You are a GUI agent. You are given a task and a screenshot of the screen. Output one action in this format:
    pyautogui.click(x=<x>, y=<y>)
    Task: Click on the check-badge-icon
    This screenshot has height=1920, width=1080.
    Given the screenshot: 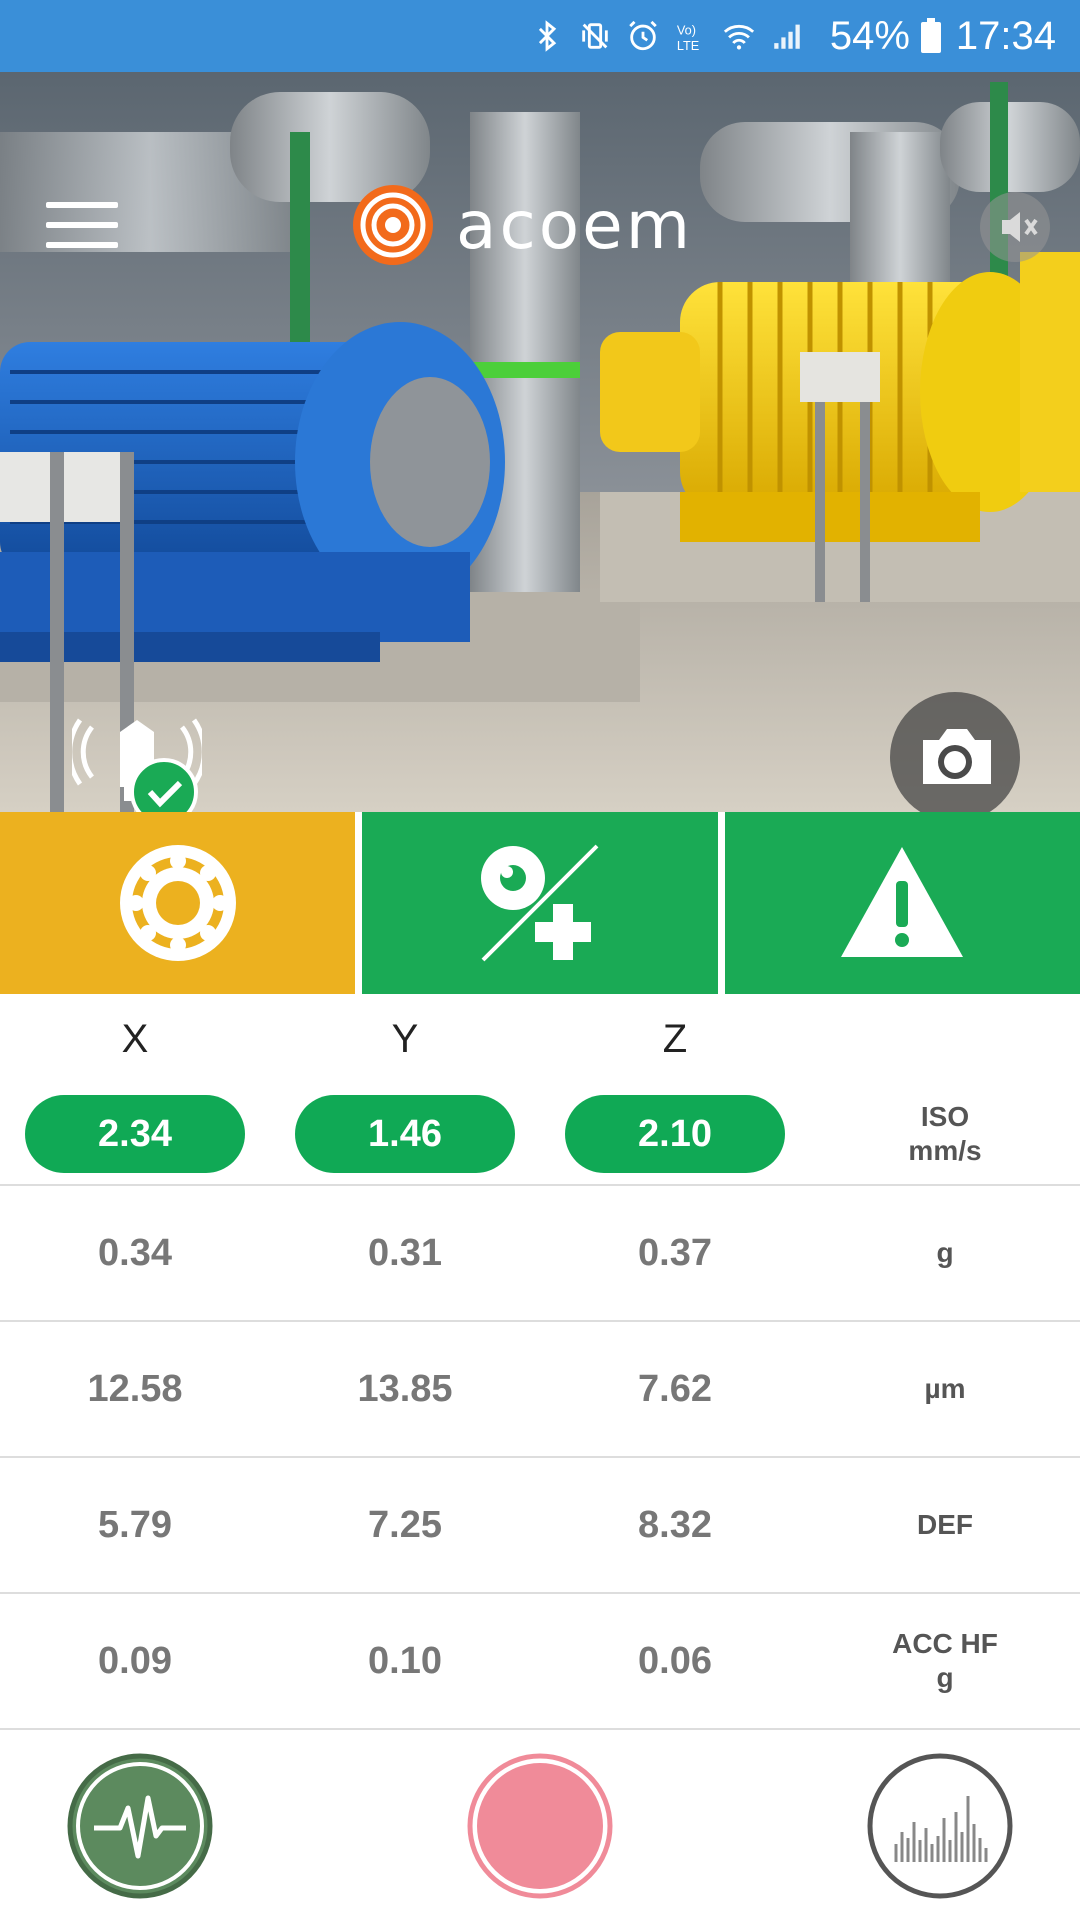 What is the action you would take?
    pyautogui.click(x=164, y=785)
    